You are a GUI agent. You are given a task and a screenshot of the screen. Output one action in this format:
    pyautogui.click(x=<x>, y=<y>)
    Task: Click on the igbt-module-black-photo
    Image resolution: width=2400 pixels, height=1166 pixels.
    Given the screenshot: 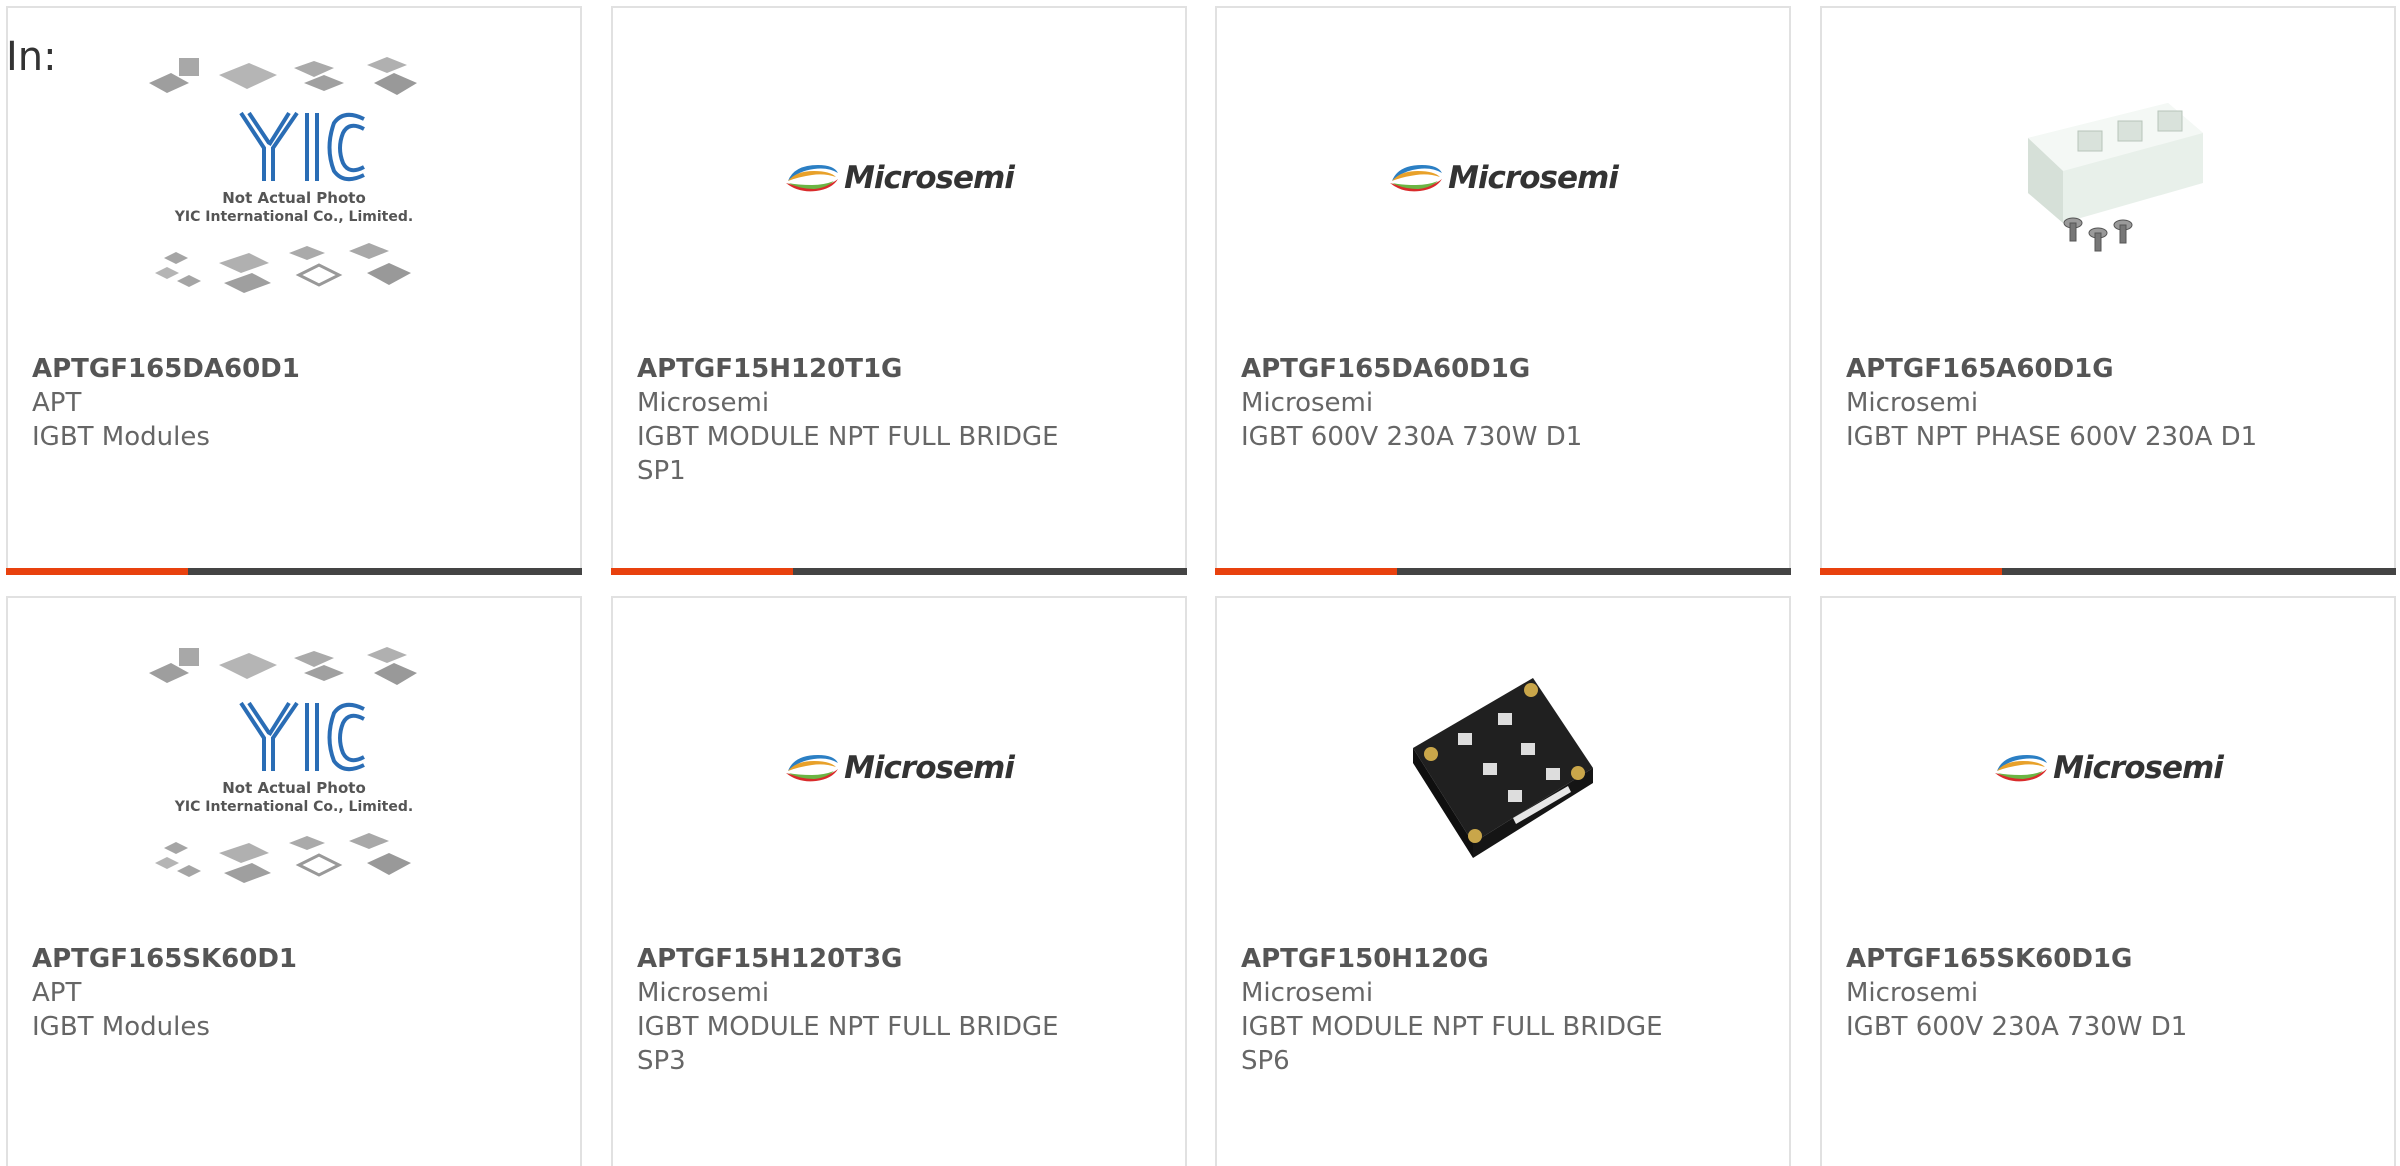 What is the action you would take?
    pyautogui.click(x=1503, y=768)
    